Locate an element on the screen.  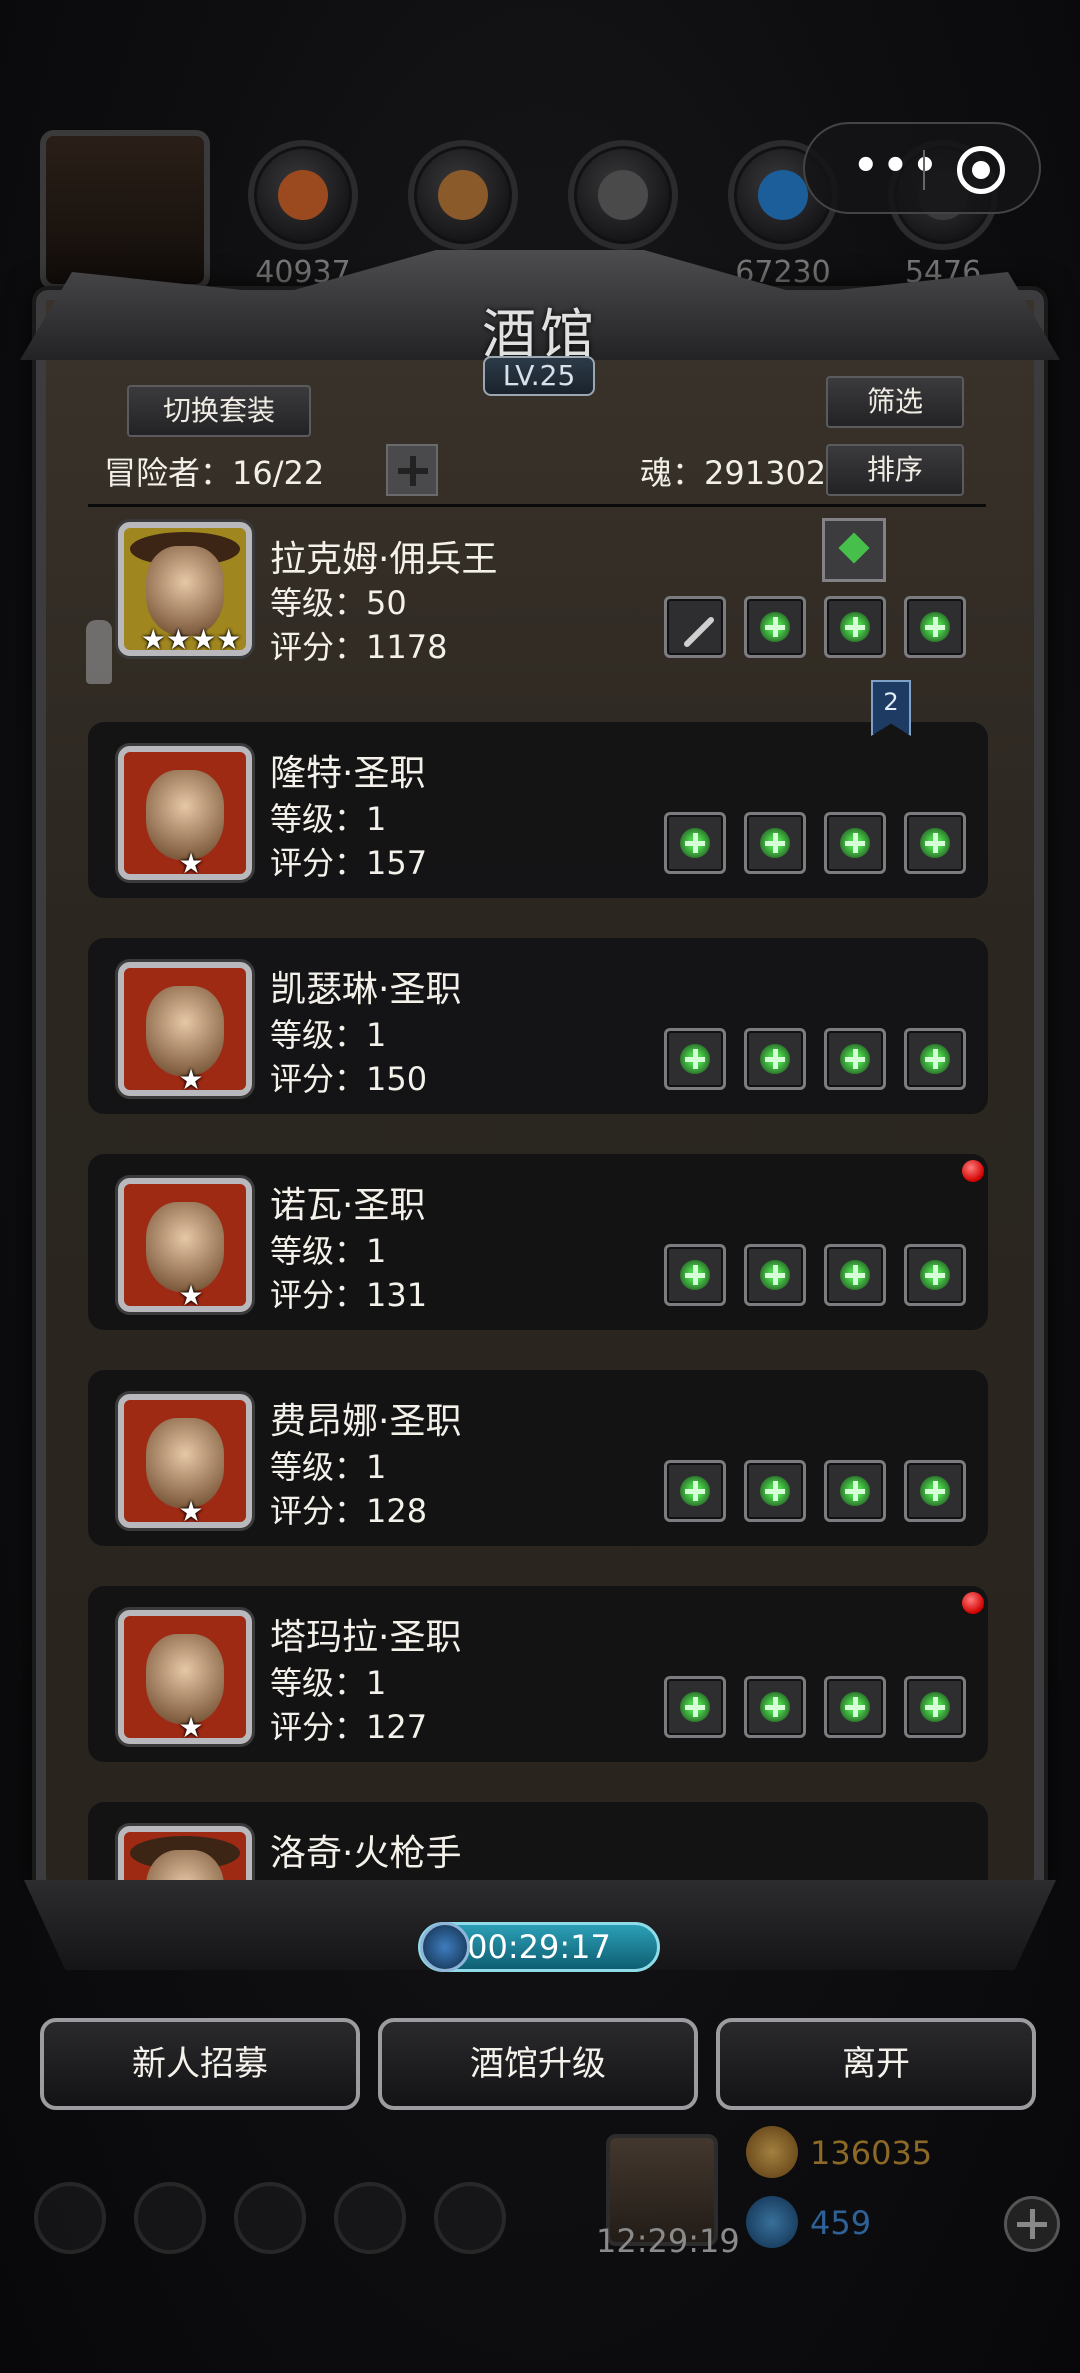
gem-amount: 459 is located at coordinates (841, 2223).